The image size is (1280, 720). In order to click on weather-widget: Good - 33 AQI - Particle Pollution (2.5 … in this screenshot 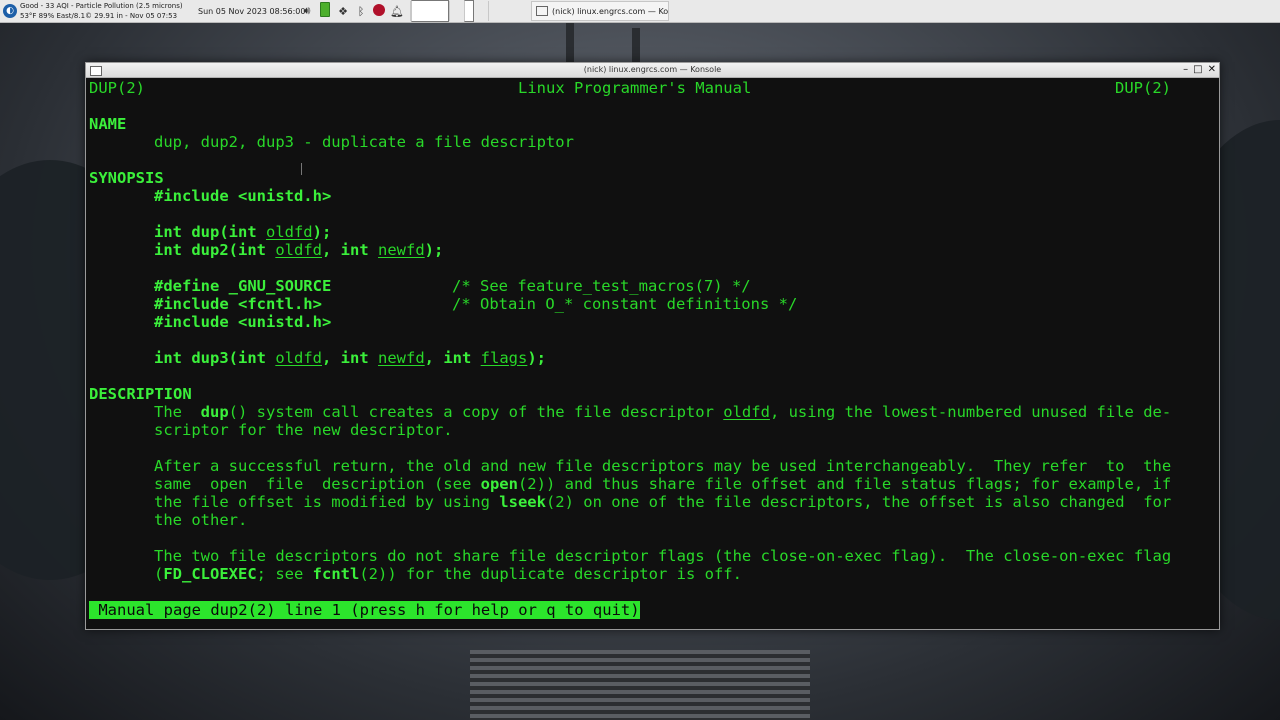, I will do `click(108, 11)`.